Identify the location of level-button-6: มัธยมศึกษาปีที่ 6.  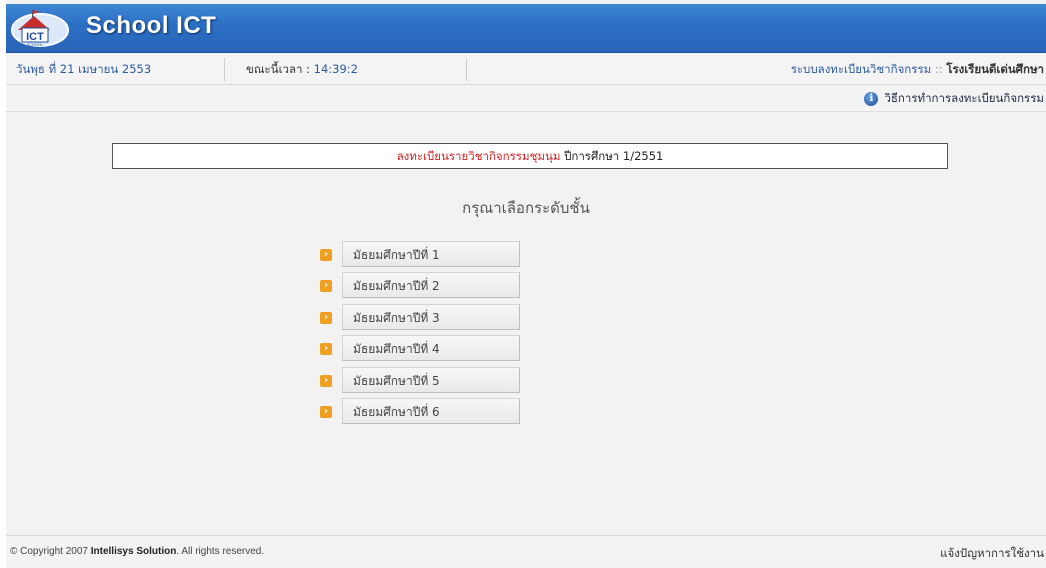
(431, 411).